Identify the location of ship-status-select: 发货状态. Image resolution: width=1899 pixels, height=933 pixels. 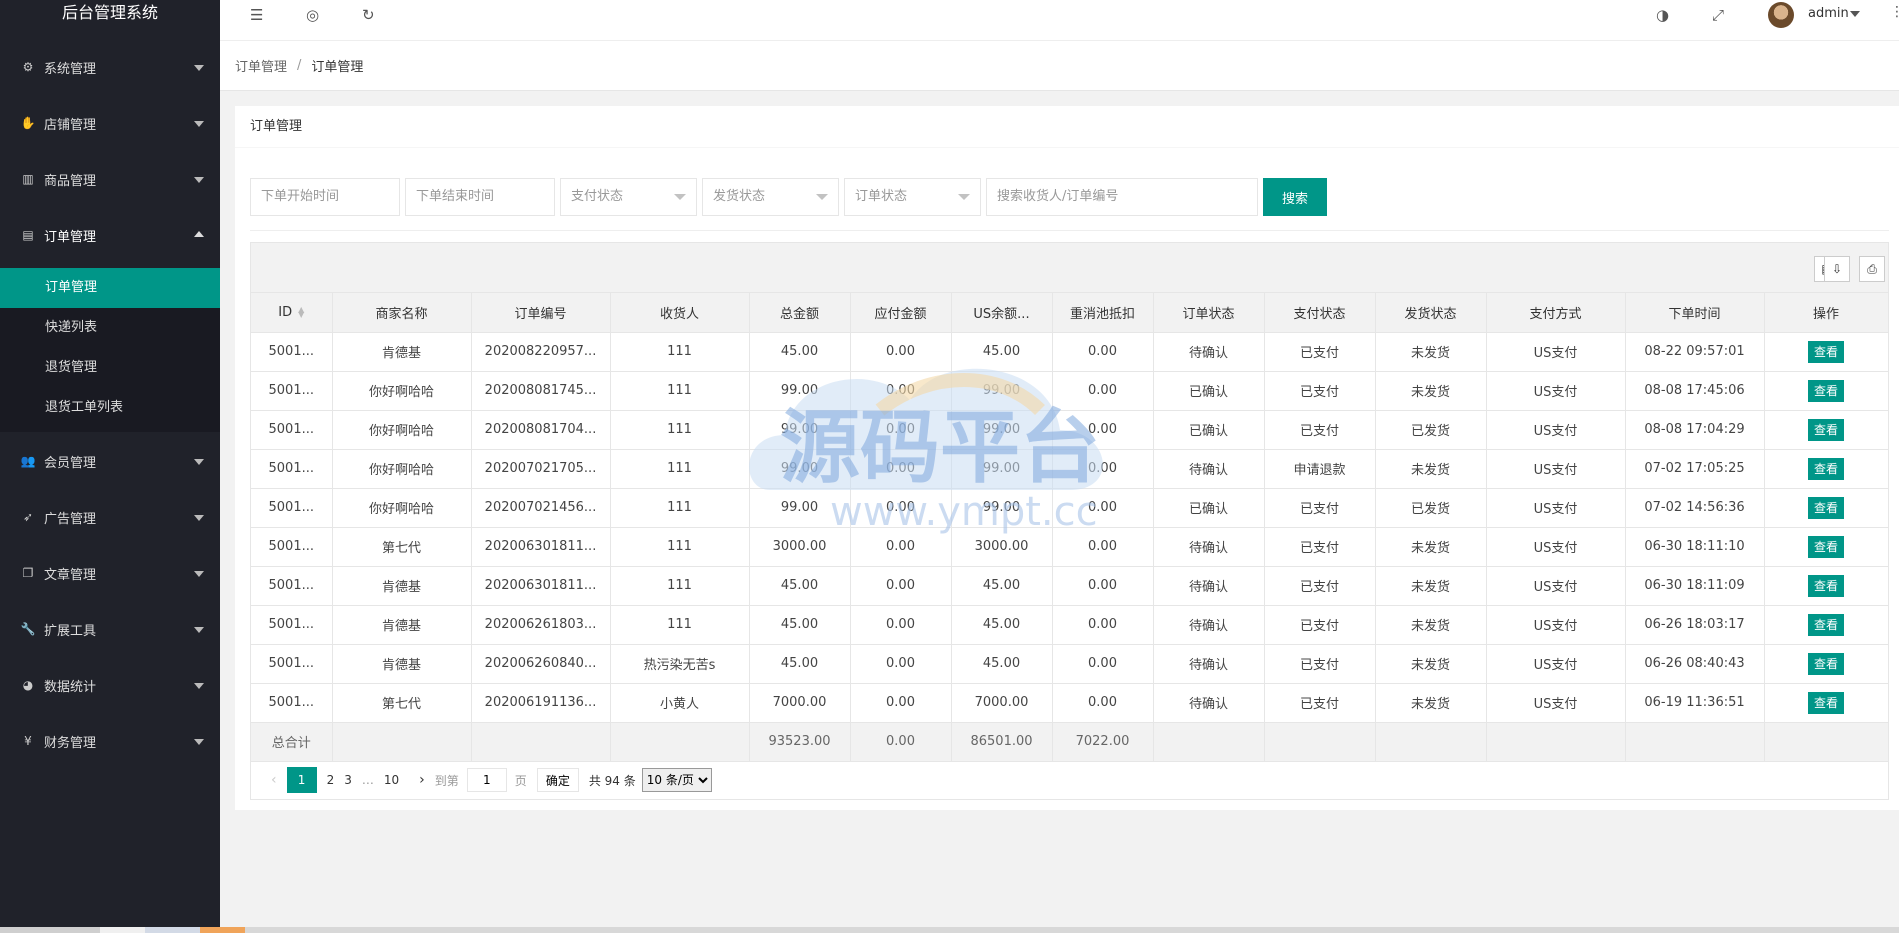
(770, 197).